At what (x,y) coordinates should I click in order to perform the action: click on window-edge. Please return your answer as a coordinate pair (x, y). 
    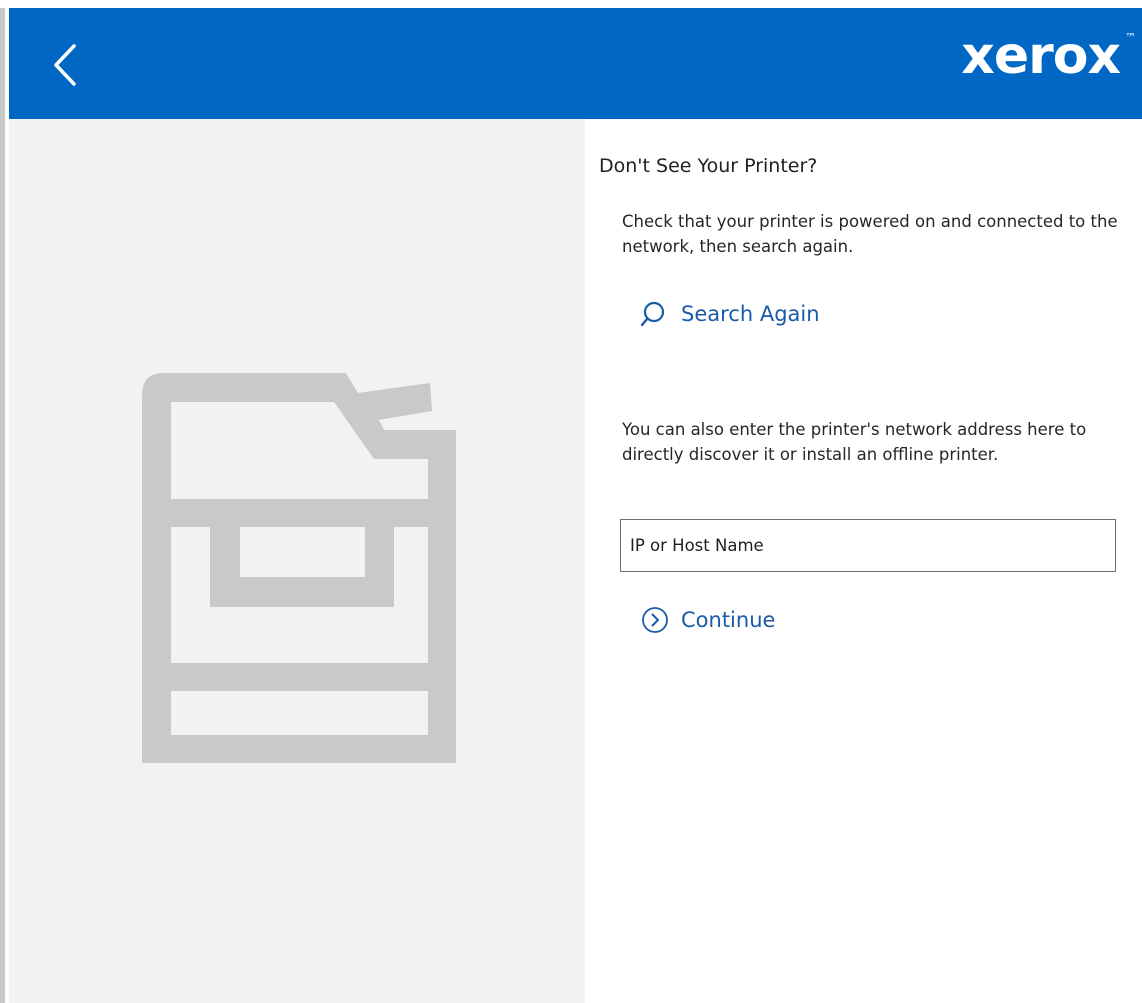
    Looking at the image, I should click on (2, 505).